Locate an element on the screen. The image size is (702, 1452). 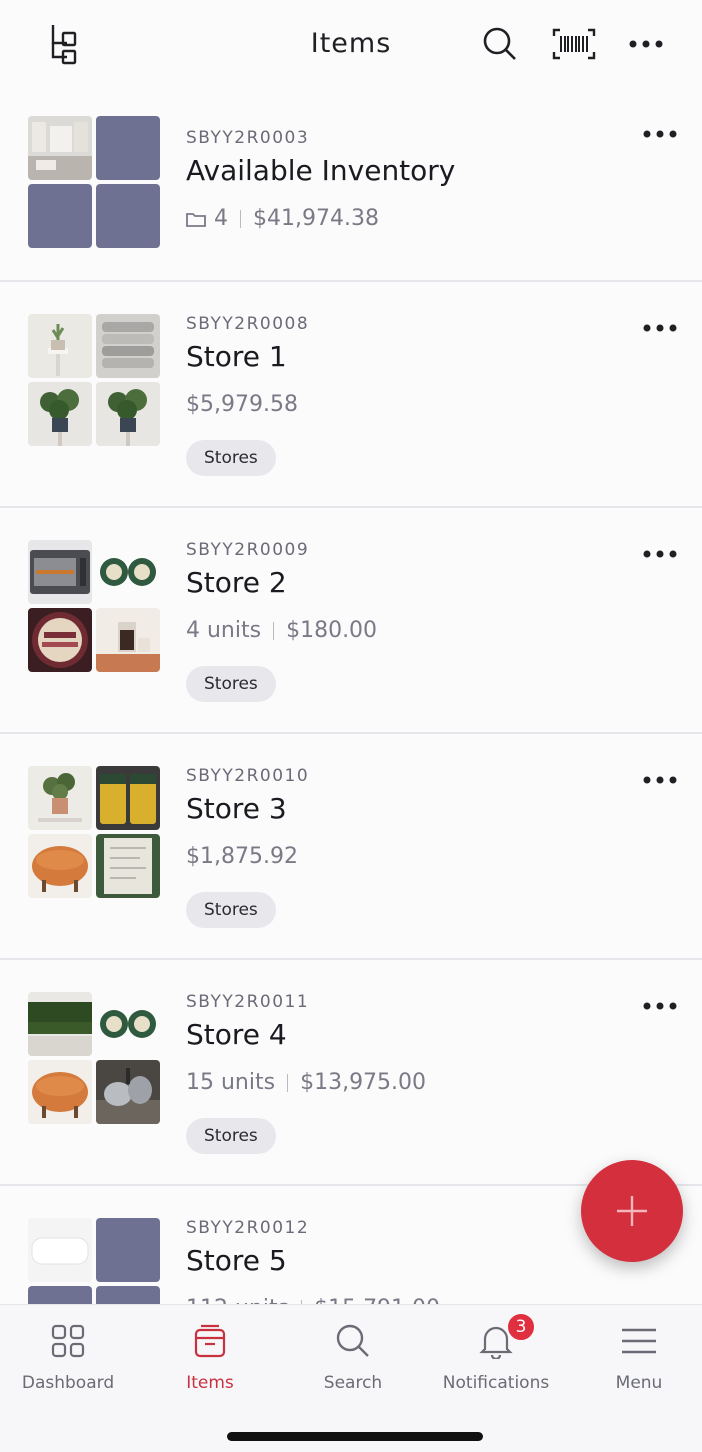
item-meta: 15 units $13,975.00 is located at coordinates (306, 1082).